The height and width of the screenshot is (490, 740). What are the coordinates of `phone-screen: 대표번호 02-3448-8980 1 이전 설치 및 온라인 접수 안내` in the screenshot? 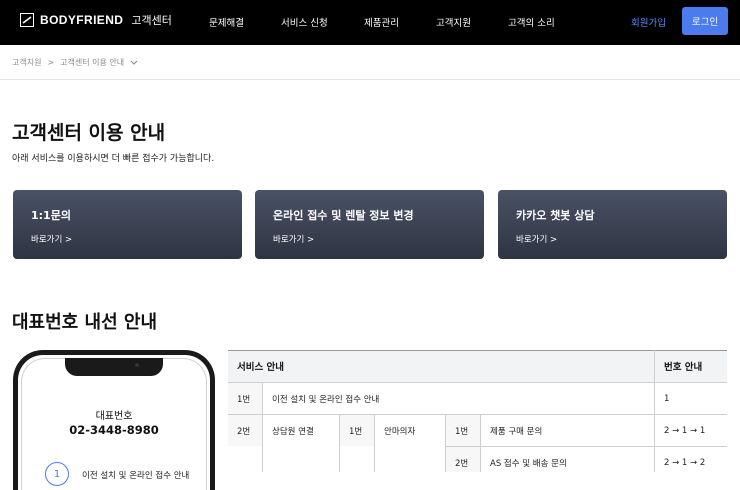 It's located at (114, 424).